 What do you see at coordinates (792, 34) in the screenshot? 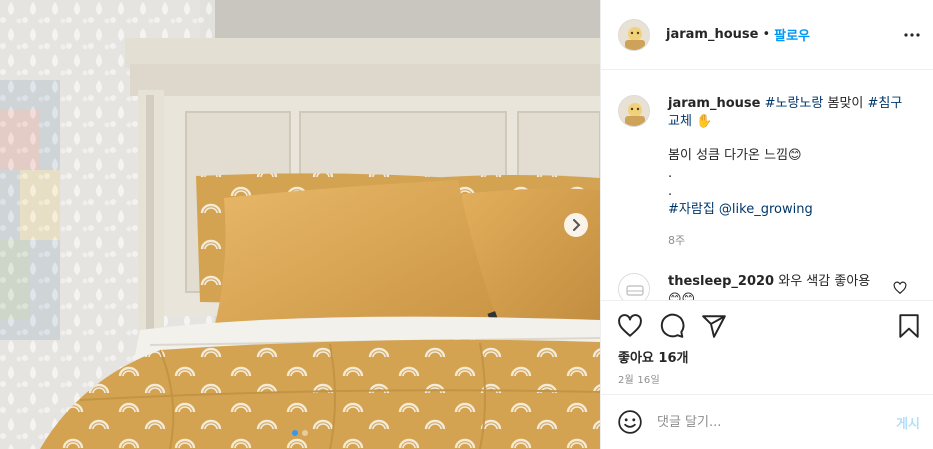
I see `follow-button: 팔로우` at bounding box center [792, 34].